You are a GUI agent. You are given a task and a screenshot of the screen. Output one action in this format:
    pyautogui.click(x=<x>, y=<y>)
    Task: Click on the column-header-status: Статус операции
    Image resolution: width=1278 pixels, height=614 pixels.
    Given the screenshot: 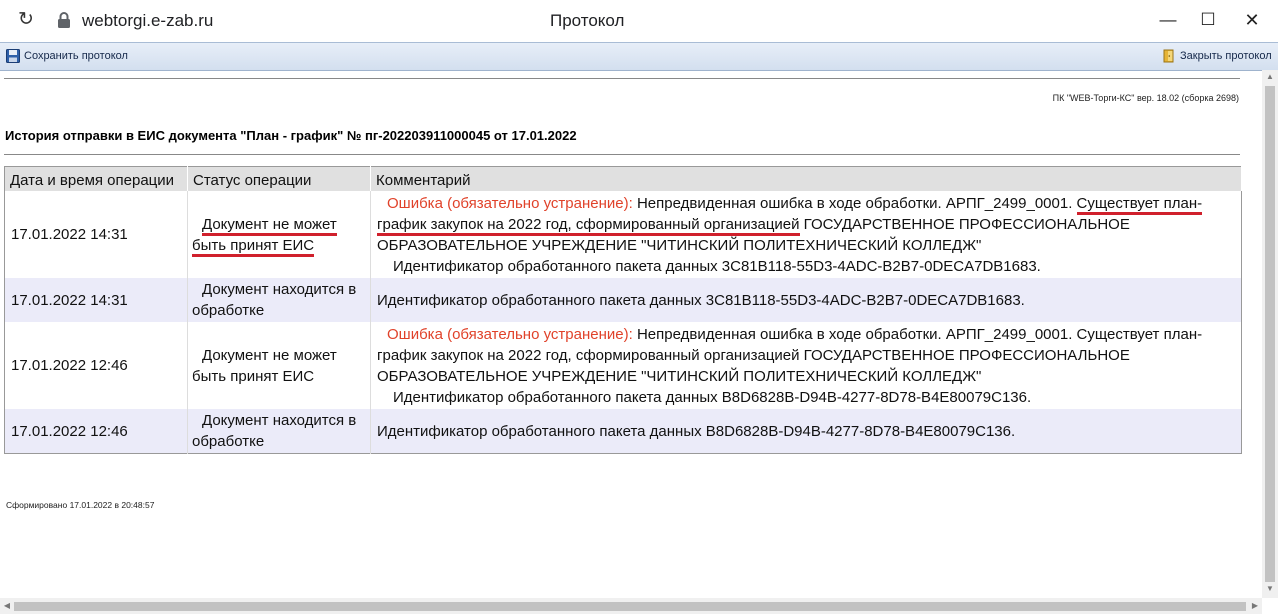 What is the action you would take?
    pyautogui.click(x=279, y=178)
    